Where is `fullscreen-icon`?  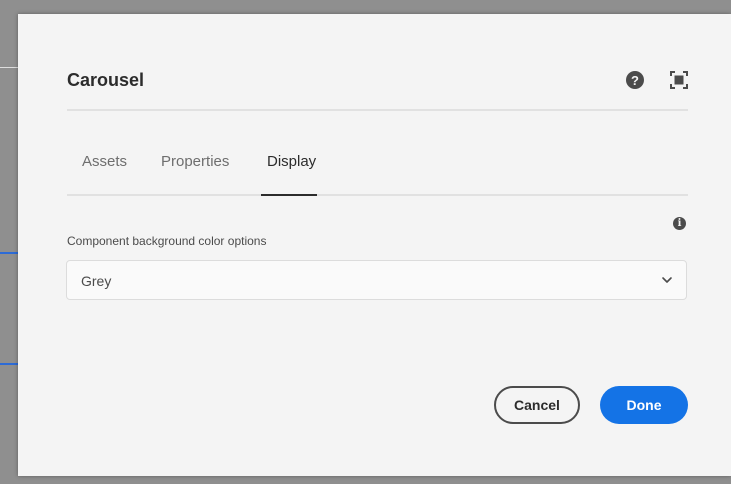 fullscreen-icon is located at coordinates (679, 80).